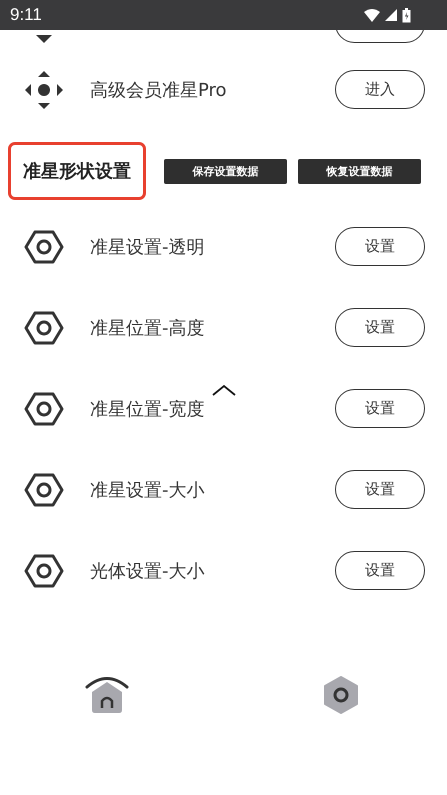 This screenshot has width=447, height=795. Describe the element at coordinates (44, 90) in the screenshot. I see `directional-pad-icon` at that location.